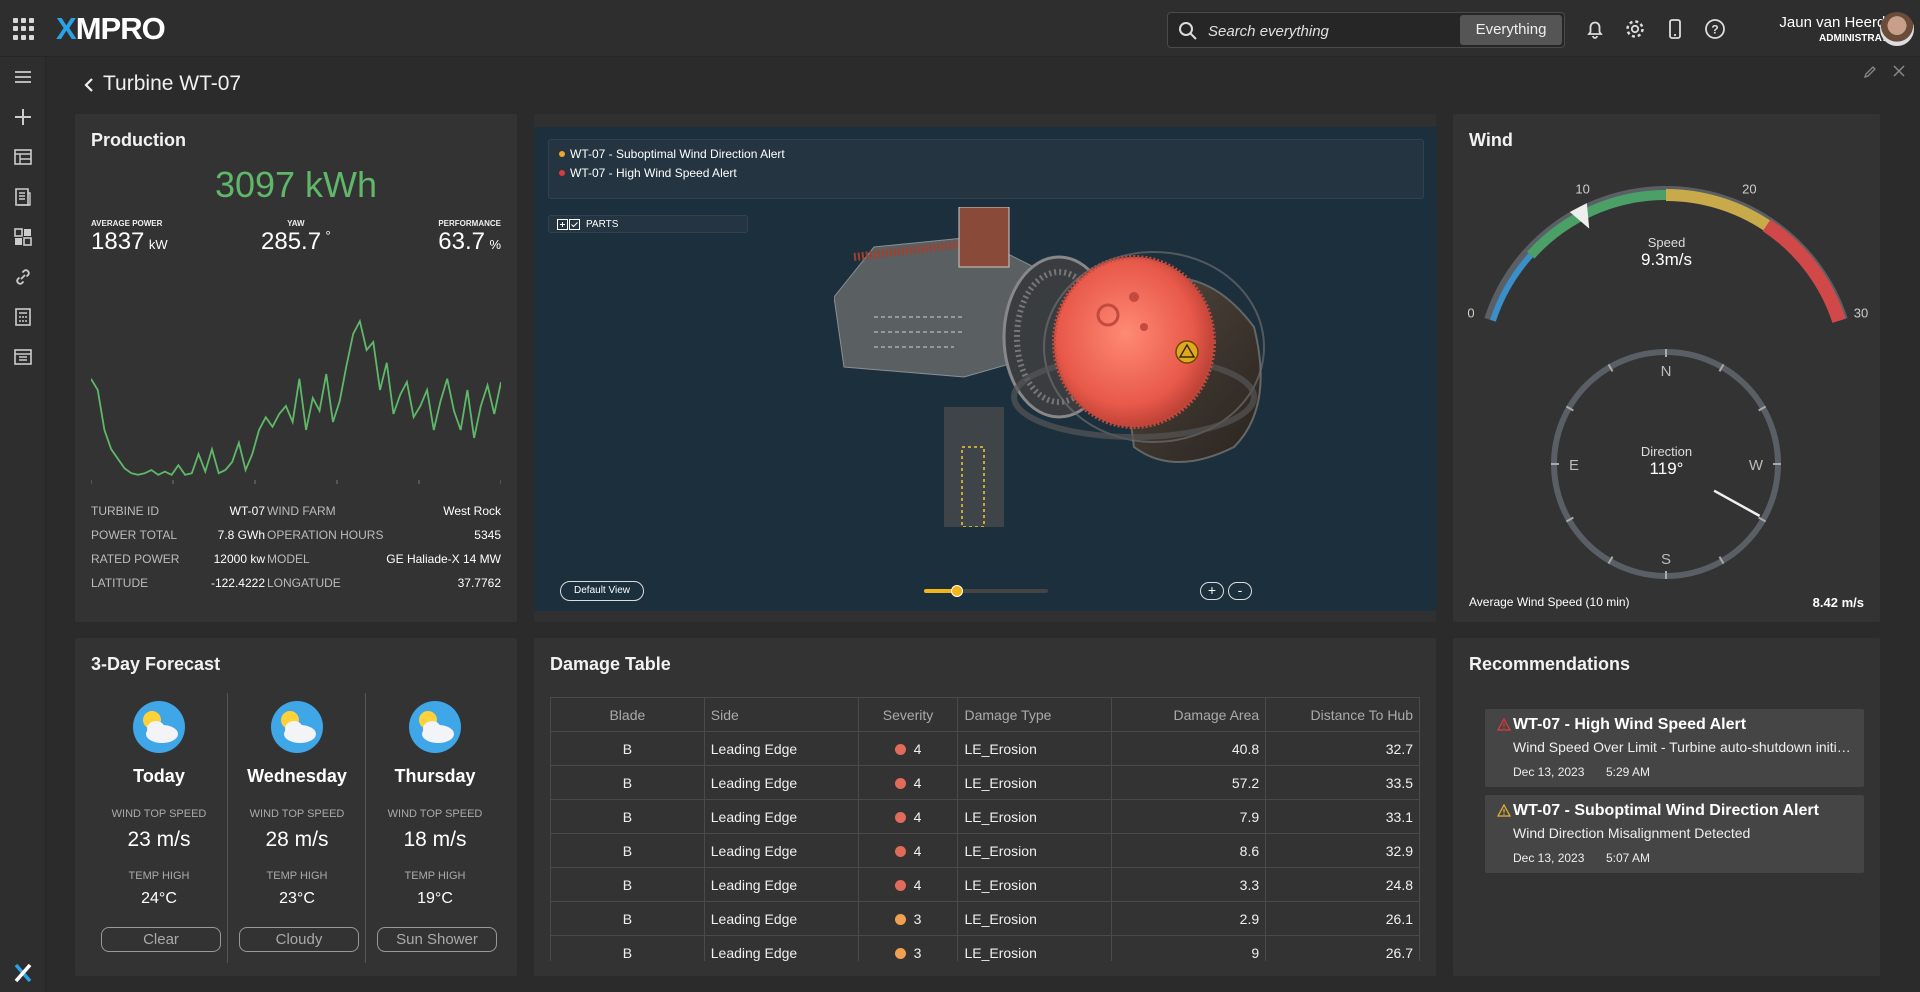 The image size is (1920, 992). What do you see at coordinates (1035, 714) in the screenshot?
I see `column-header: Damage Type` at bounding box center [1035, 714].